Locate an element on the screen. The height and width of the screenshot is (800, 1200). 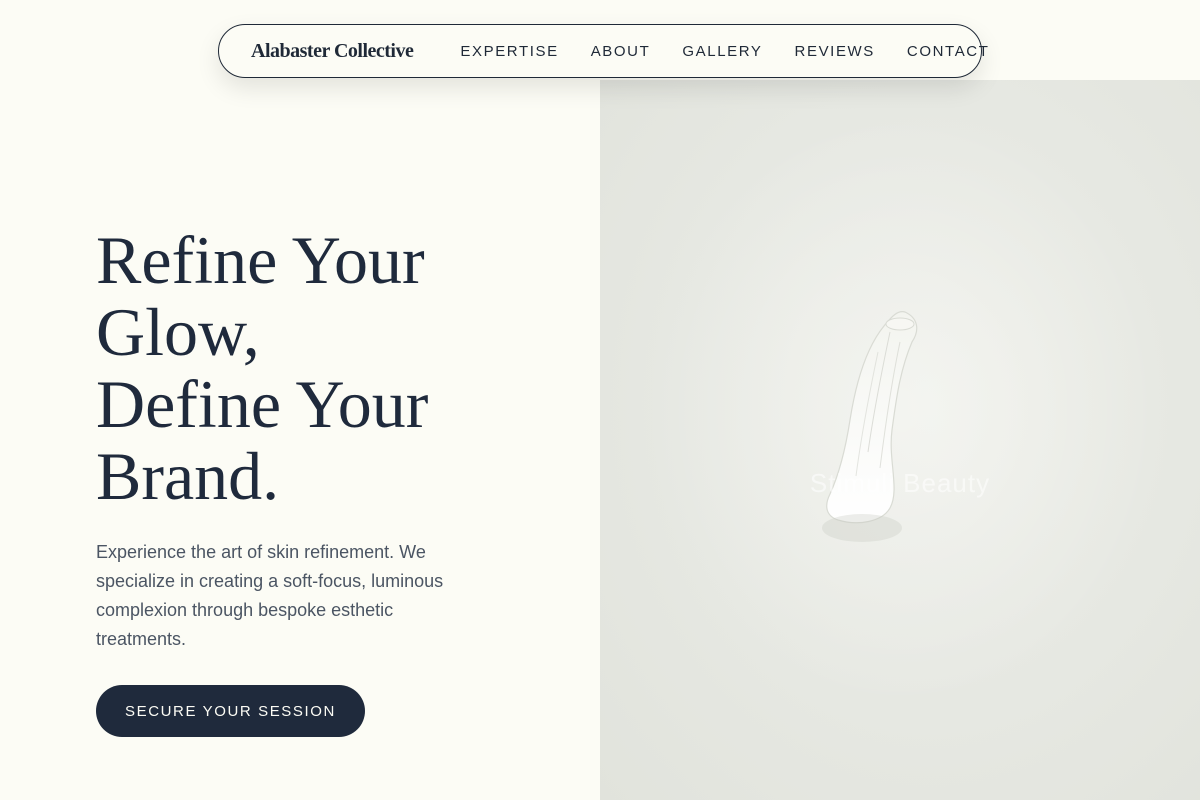
nav-link-gallery: GALLERY is located at coordinates (722, 51).